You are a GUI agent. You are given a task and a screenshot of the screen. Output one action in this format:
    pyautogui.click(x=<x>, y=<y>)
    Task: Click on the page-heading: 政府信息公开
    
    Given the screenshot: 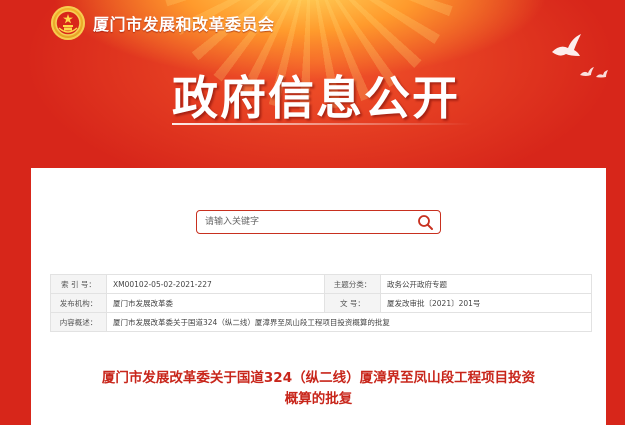 What is the action you would take?
    pyautogui.click(x=316, y=98)
    